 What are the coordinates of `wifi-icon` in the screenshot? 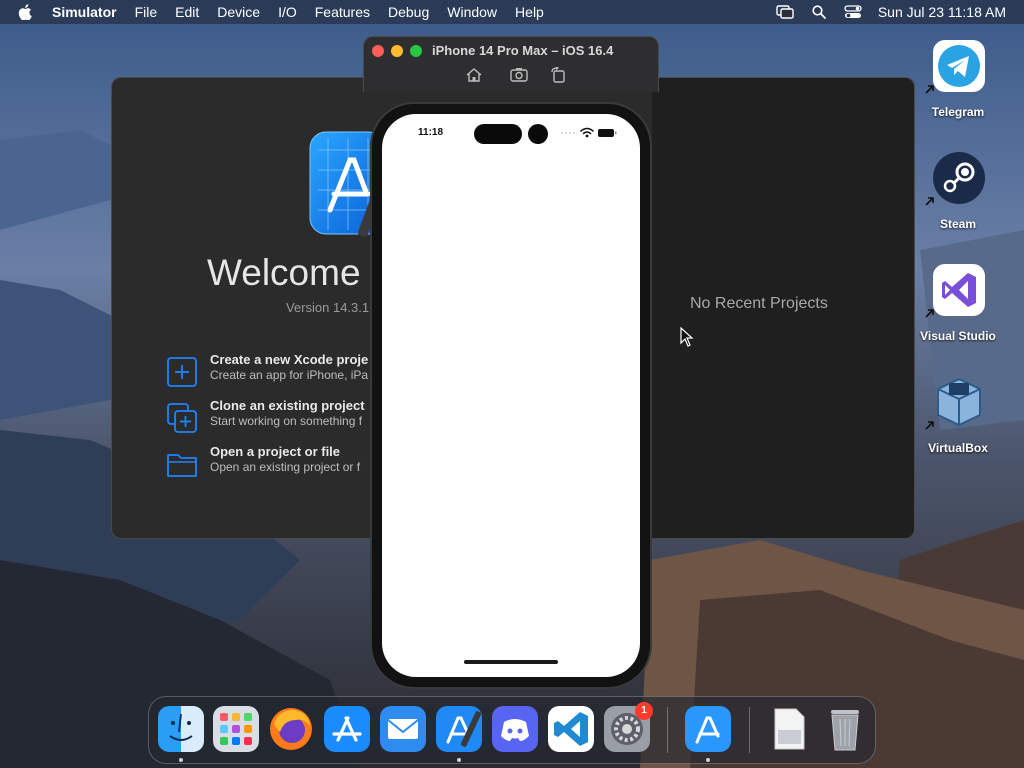 It's located at (587, 131).